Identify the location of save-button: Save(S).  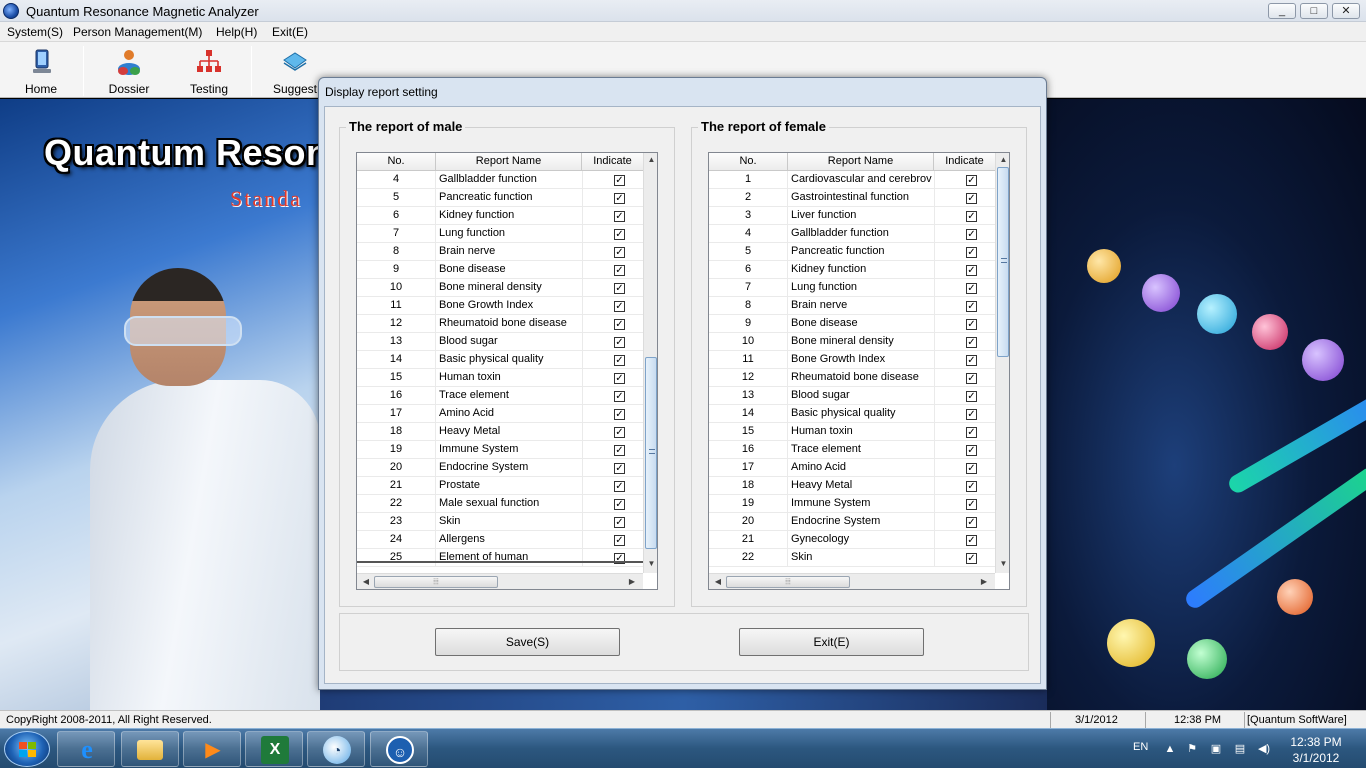
(527, 642).